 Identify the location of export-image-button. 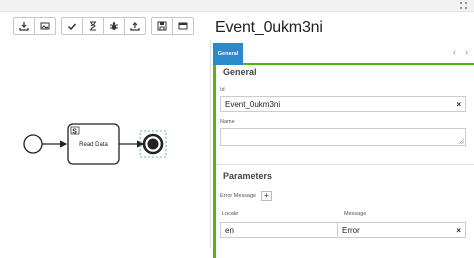
(45, 26).